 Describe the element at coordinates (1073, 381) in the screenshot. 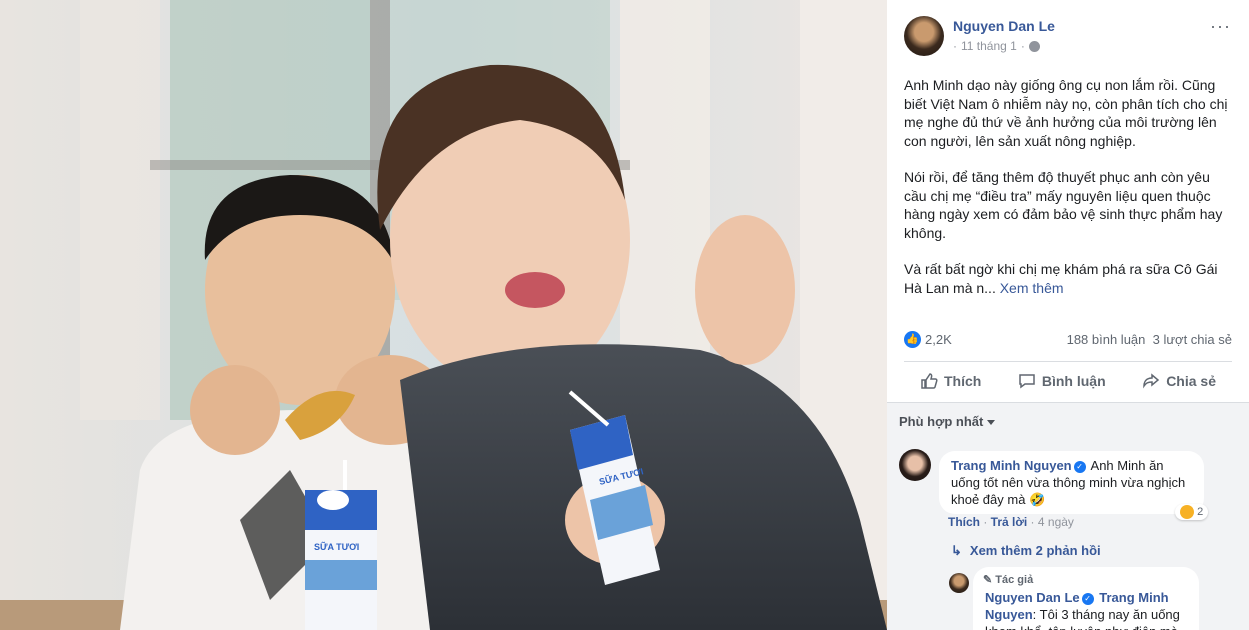

I see `comment-label: Bình luận` at that location.